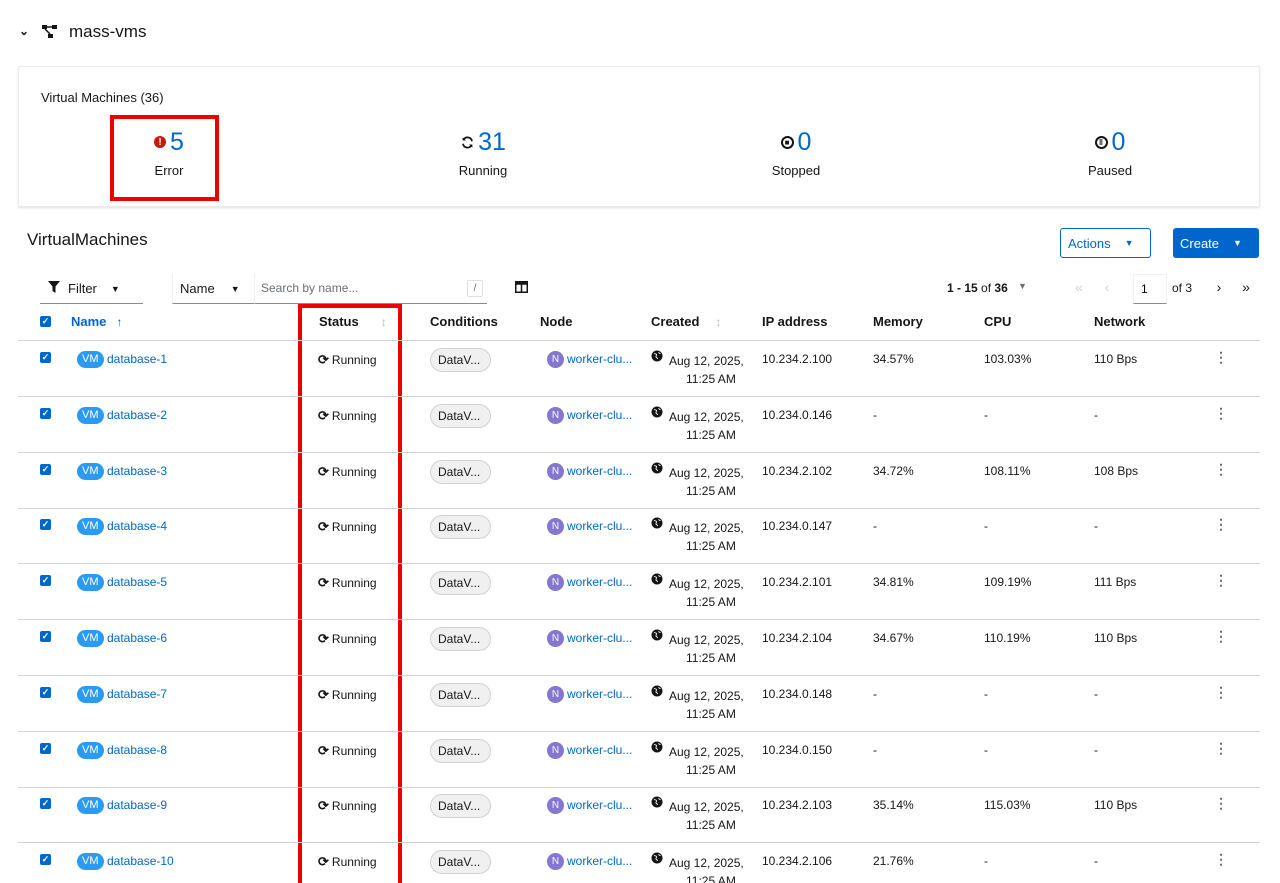 This screenshot has width=1280, height=883. Describe the element at coordinates (986, 526) in the screenshot. I see `cpu-cell: -` at that location.